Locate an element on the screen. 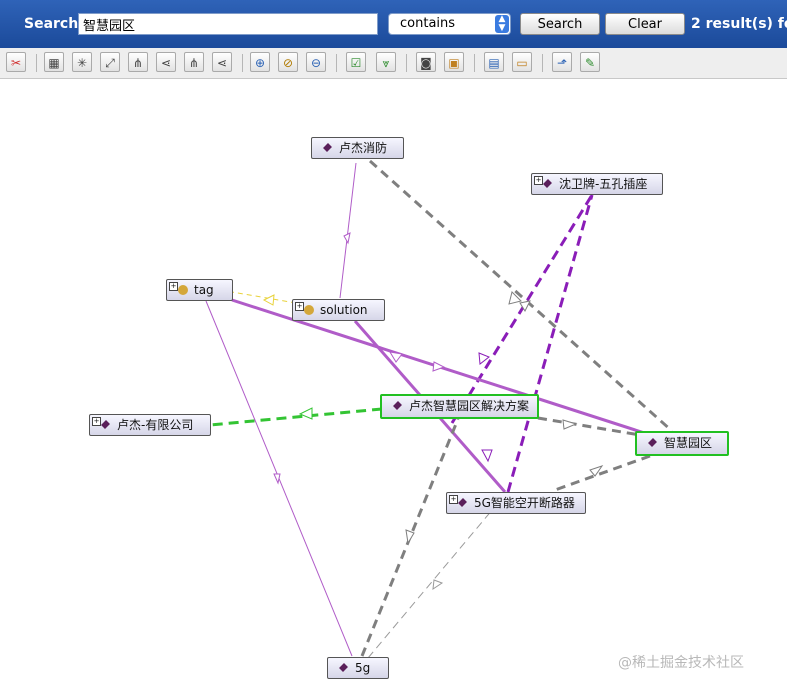 The width and height of the screenshot is (787, 691). result-count: 2 result(s) fou is located at coordinates (739, 24).